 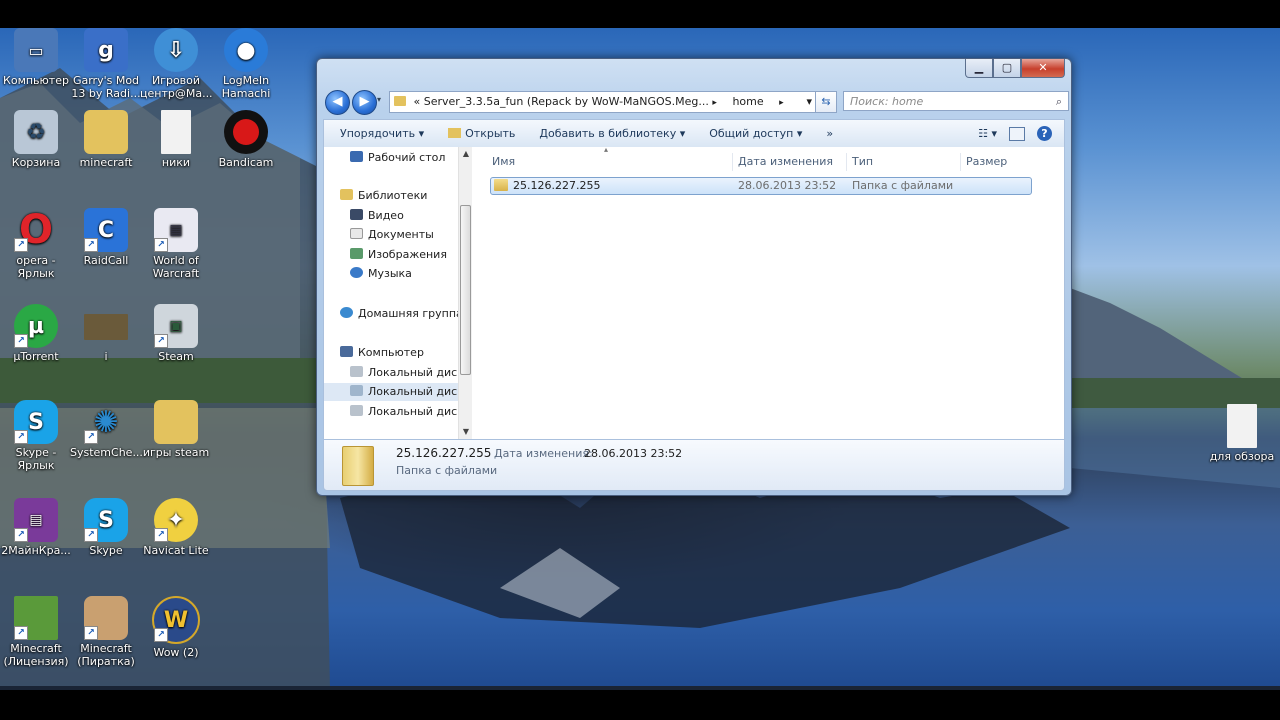 What do you see at coordinates (176, 230) in the screenshot?
I see `wow-shortcut-icon: ▦ ↗` at bounding box center [176, 230].